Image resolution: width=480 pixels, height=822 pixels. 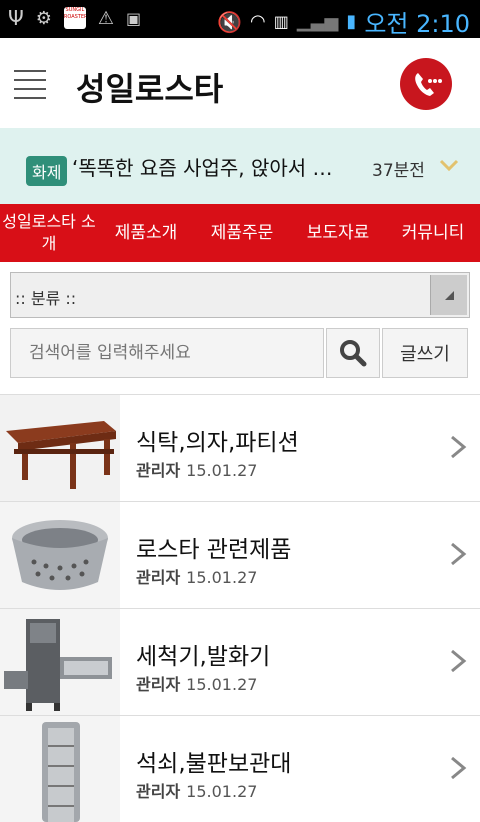 I want to click on call-button, so click(x=426, y=84).